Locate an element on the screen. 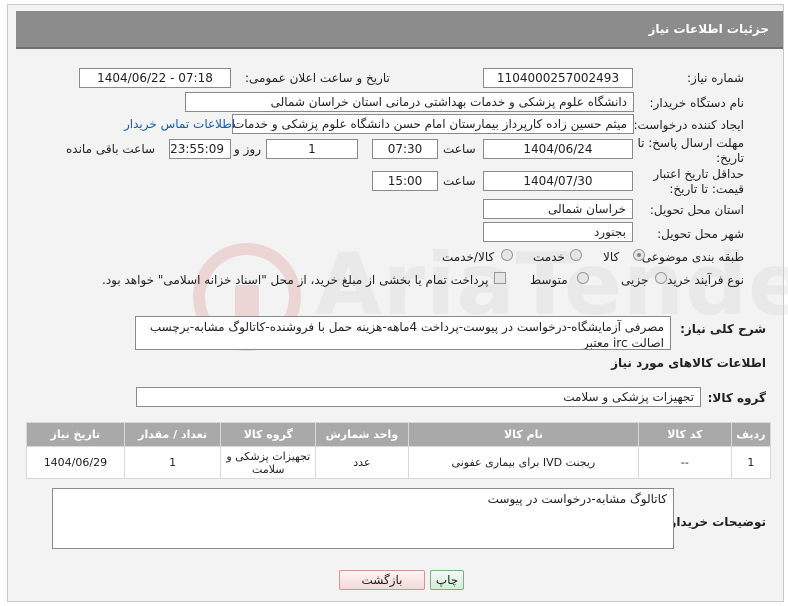 This screenshot has width=788, height=606. price-time-field: 15:00 is located at coordinates (405, 181).